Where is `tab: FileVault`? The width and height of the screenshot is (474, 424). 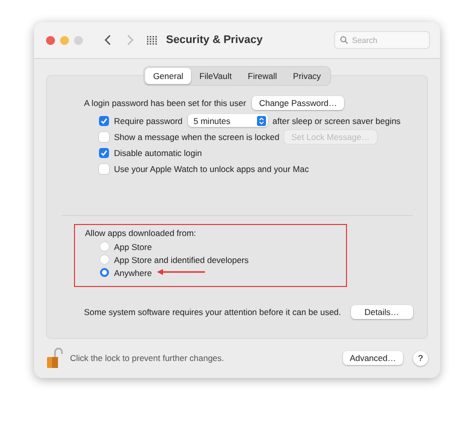
tab: FileVault is located at coordinates (215, 76).